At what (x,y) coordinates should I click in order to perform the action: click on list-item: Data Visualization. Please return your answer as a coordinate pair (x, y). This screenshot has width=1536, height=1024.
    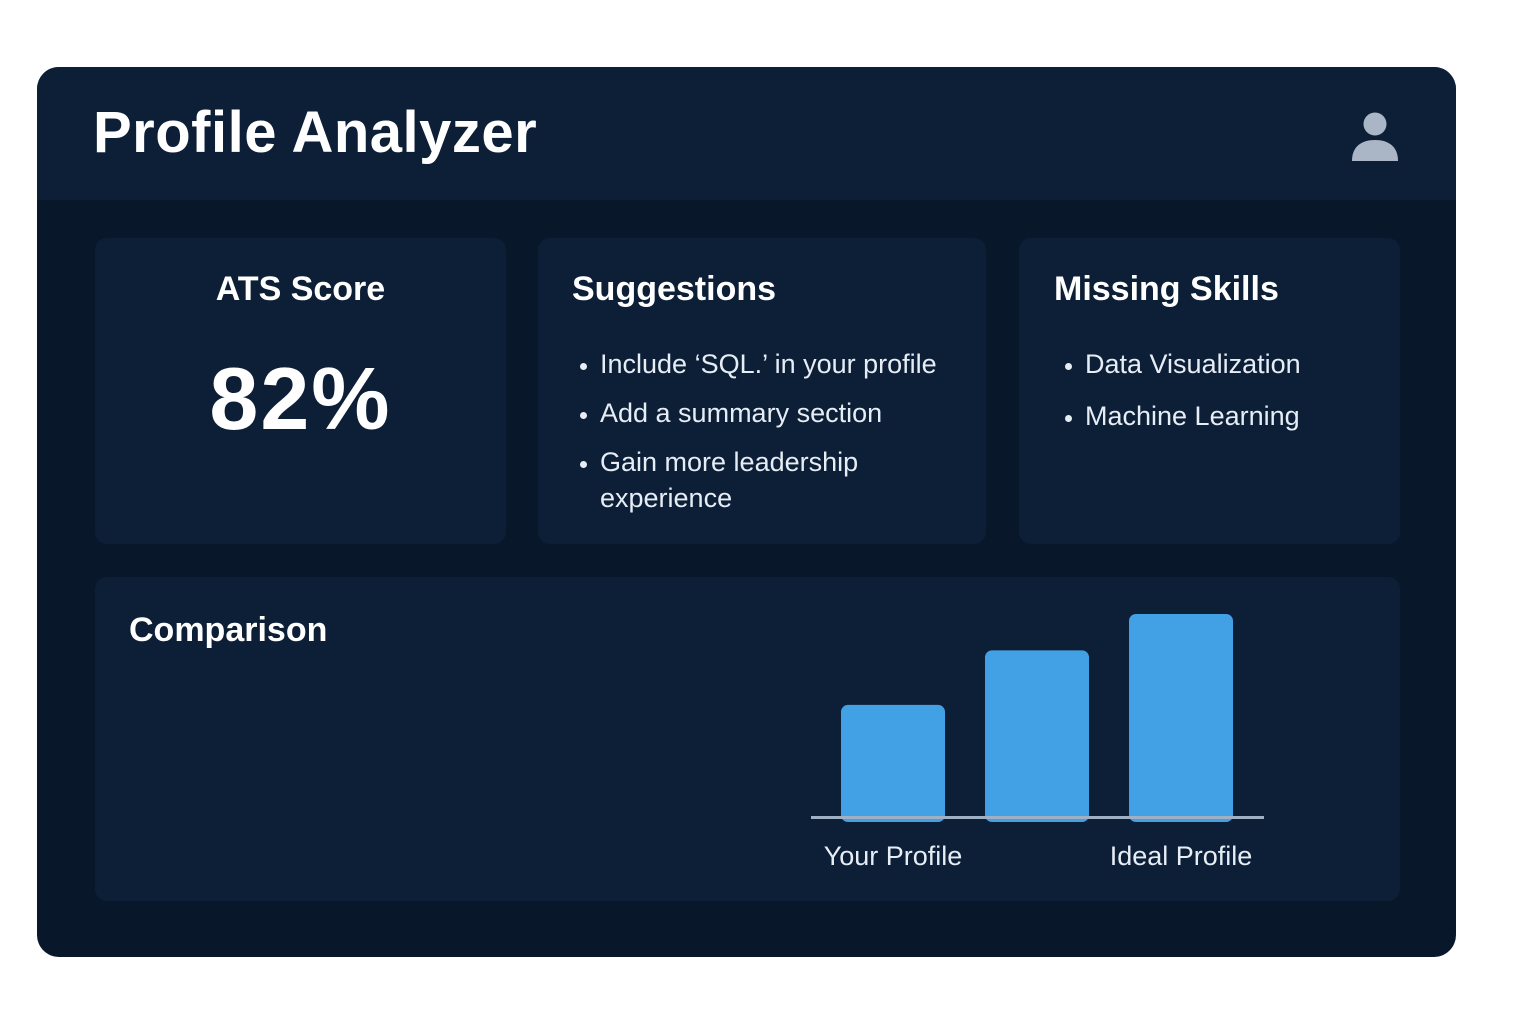
    Looking at the image, I should click on (1245, 364).